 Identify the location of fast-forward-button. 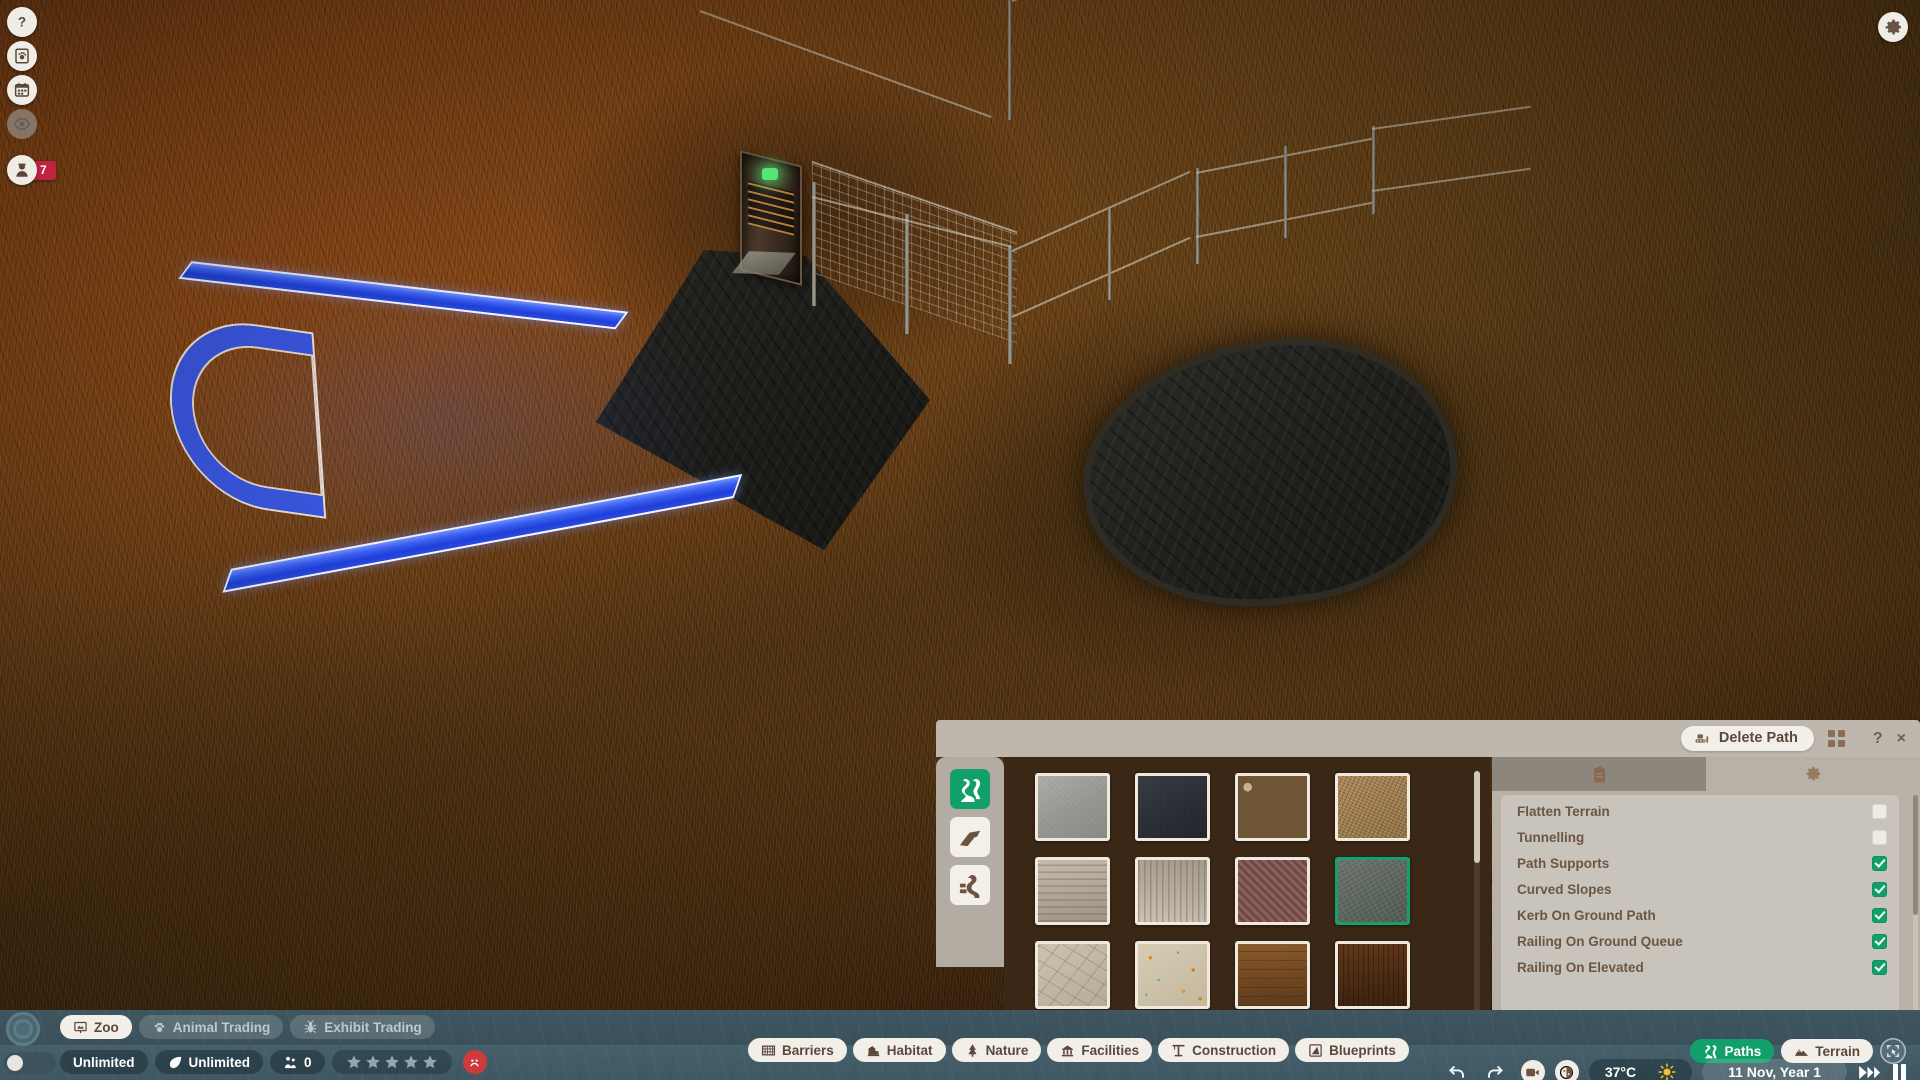
(1870, 1072).